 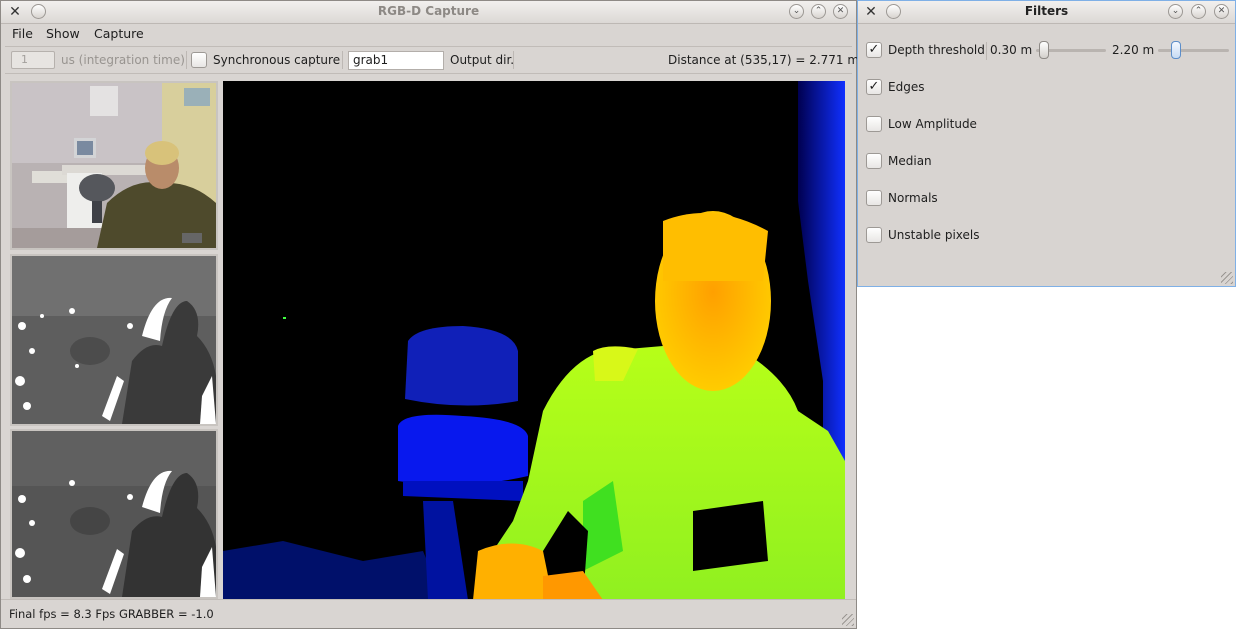 What do you see at coordinates (482, 60) in the screenshot?
I see `output-dir-label: Output dir.` at bounding box center [482, 60].